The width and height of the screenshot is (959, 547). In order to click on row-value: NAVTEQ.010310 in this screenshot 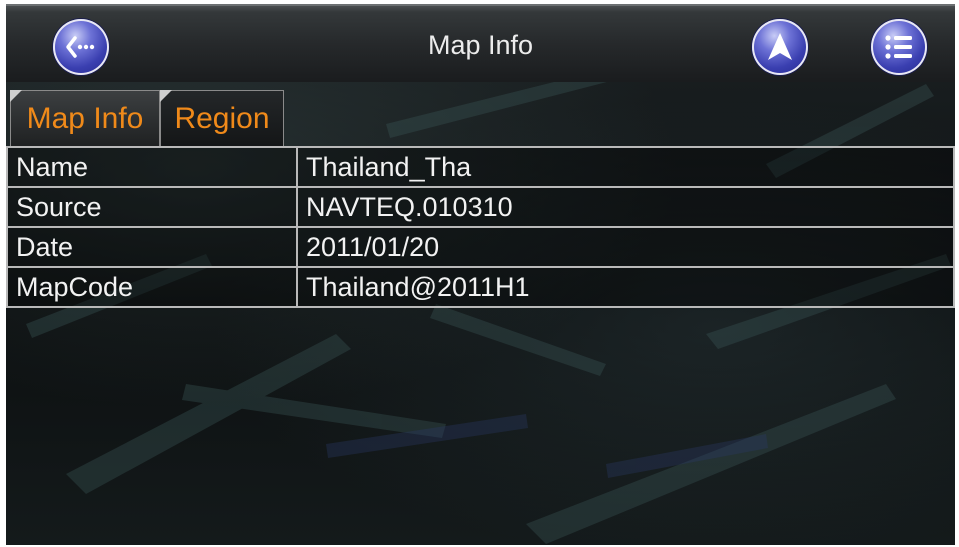, I will do `click(625, 207)`.